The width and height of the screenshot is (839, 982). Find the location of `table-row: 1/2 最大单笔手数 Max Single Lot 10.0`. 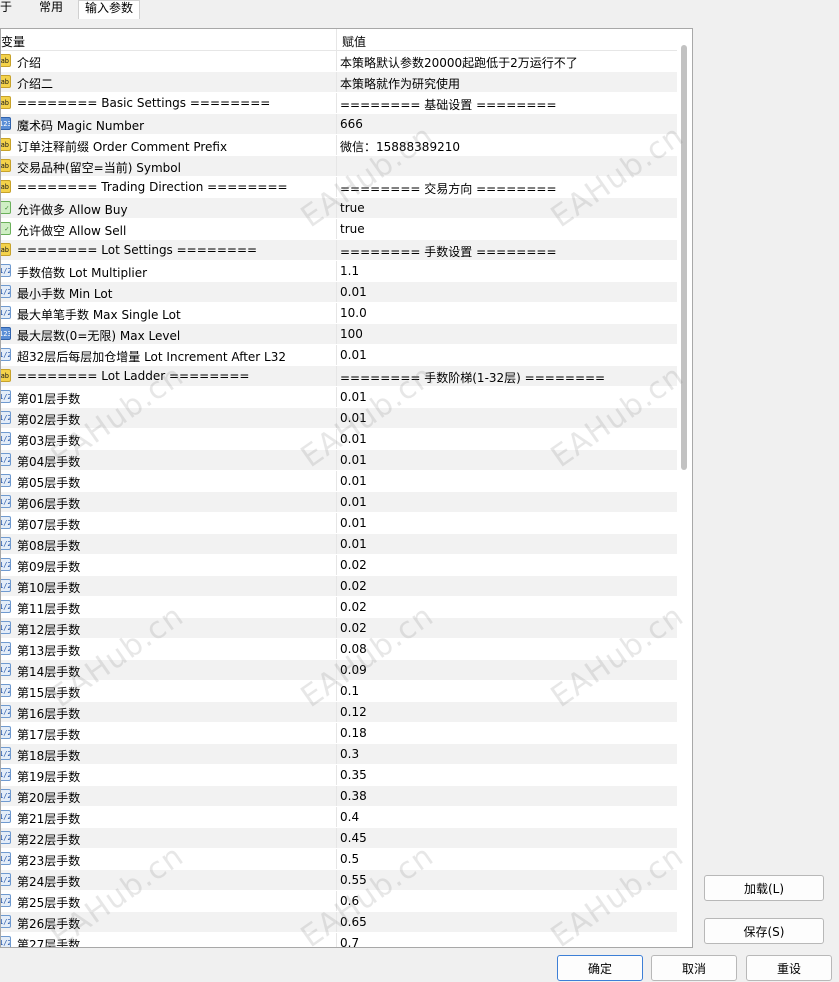

table-row: 1/2 最大单笔手数 Max Single Lot 10.0 is located at coordinates (339, 313).